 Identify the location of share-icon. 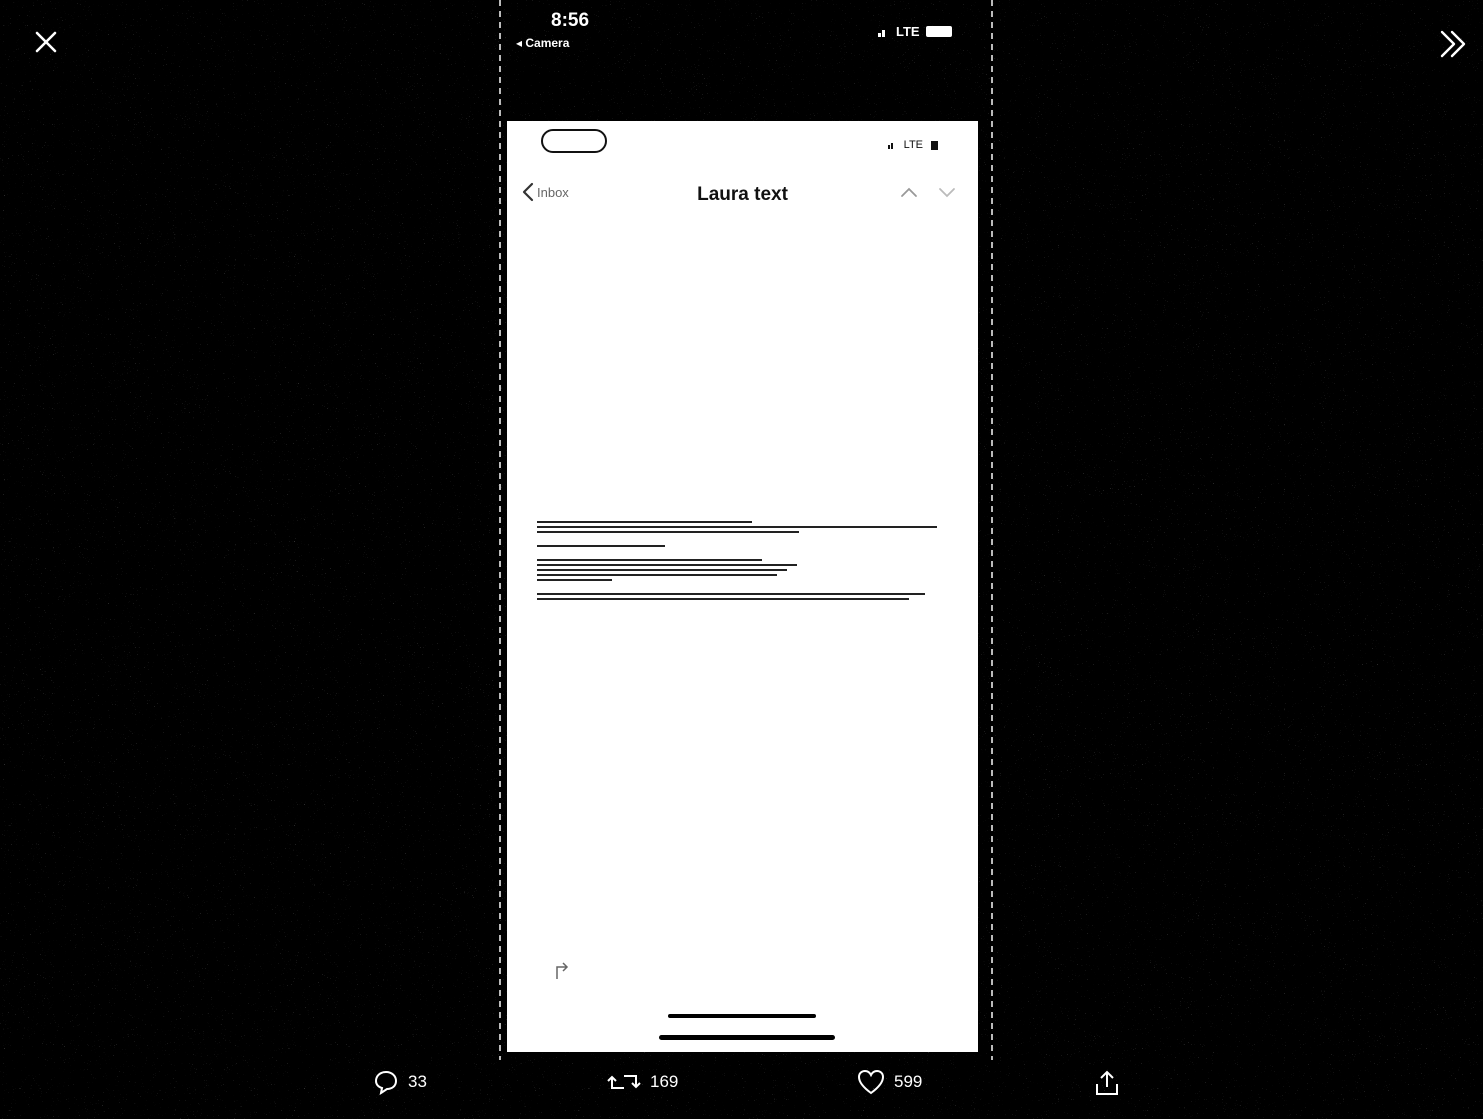
(1107, 1082).